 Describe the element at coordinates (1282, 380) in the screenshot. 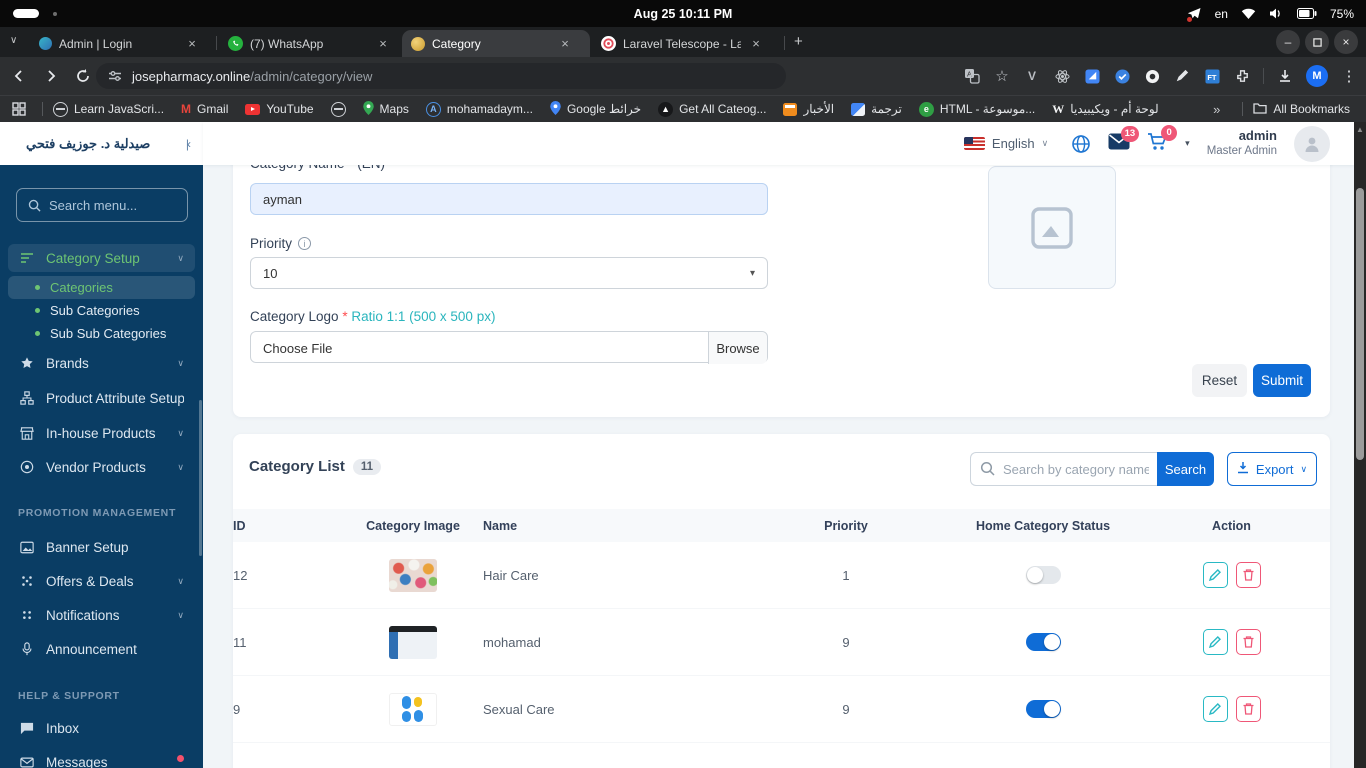

I see `submit-button: Submit` at that location.